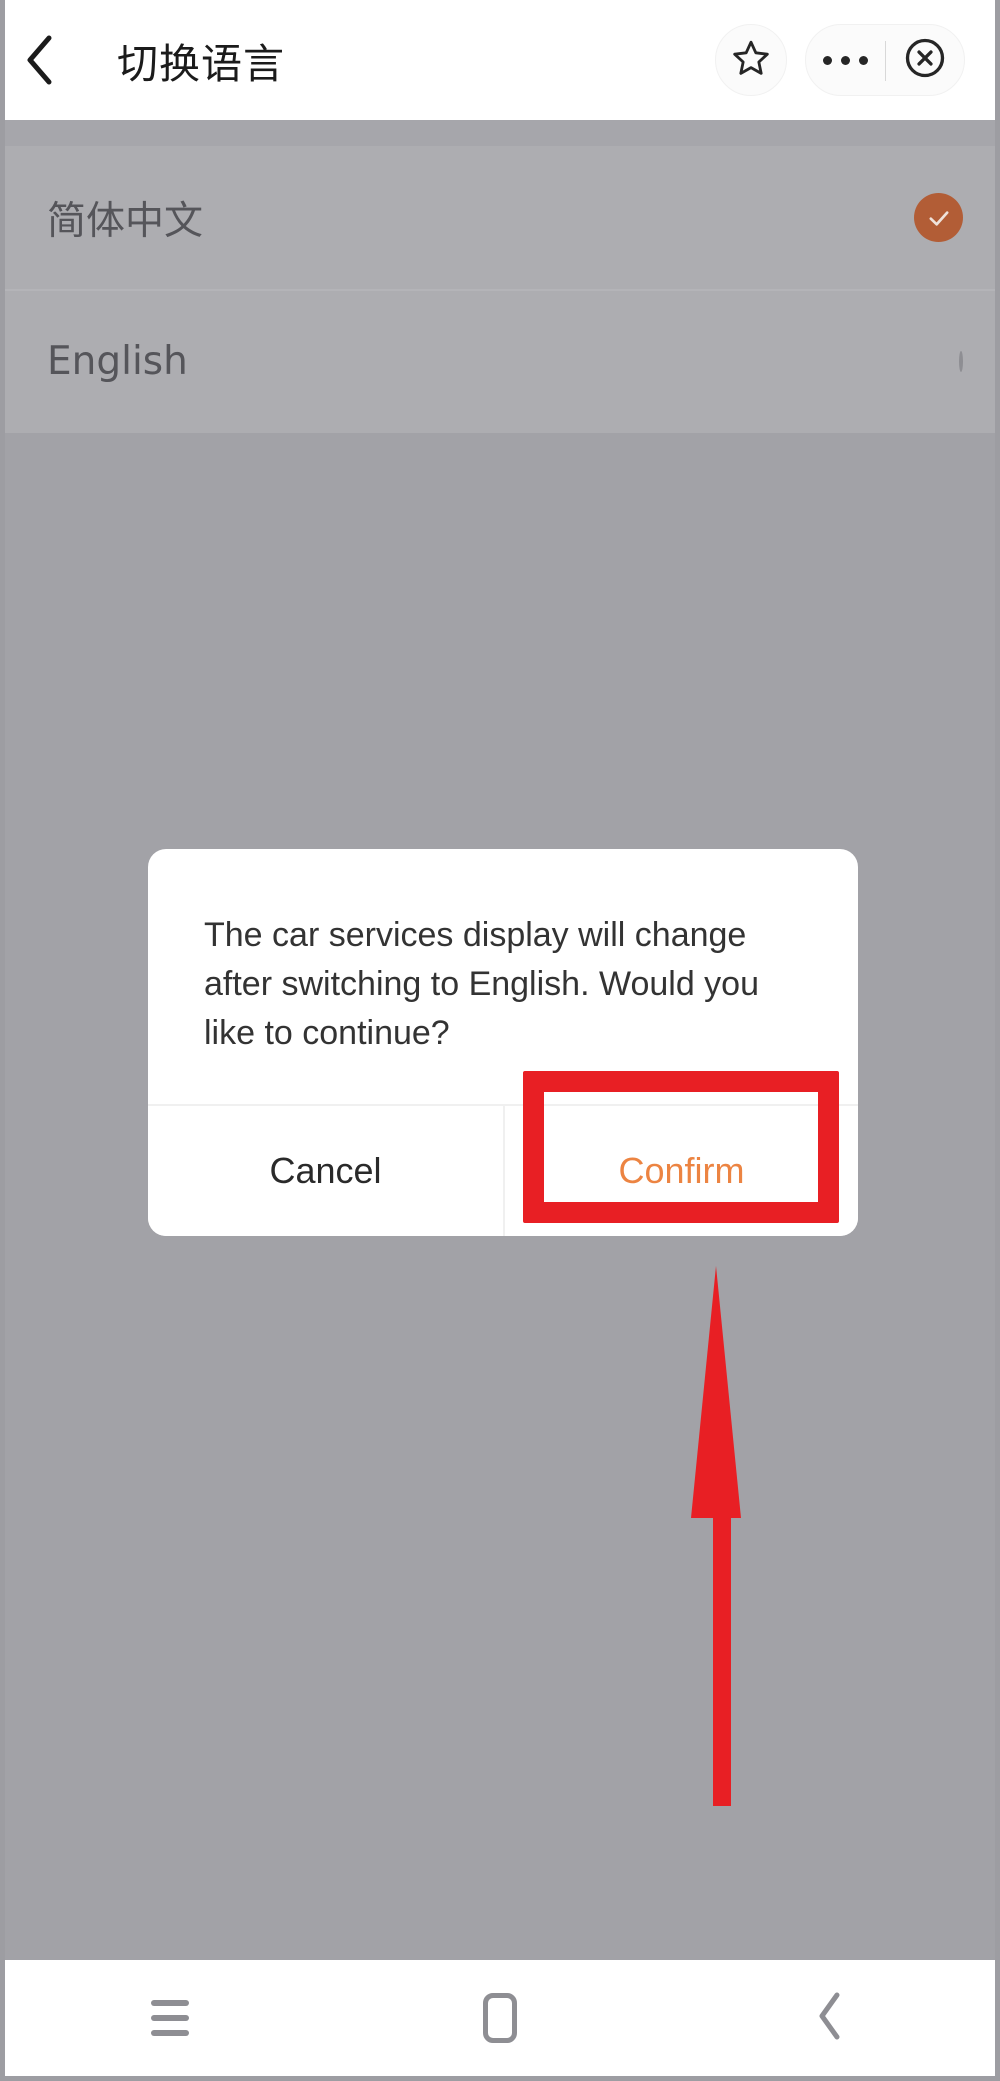  What do you see at coordinates (500, 133) in the screenshot?
I see `list-top-shade` at bounding box center [500, 133].